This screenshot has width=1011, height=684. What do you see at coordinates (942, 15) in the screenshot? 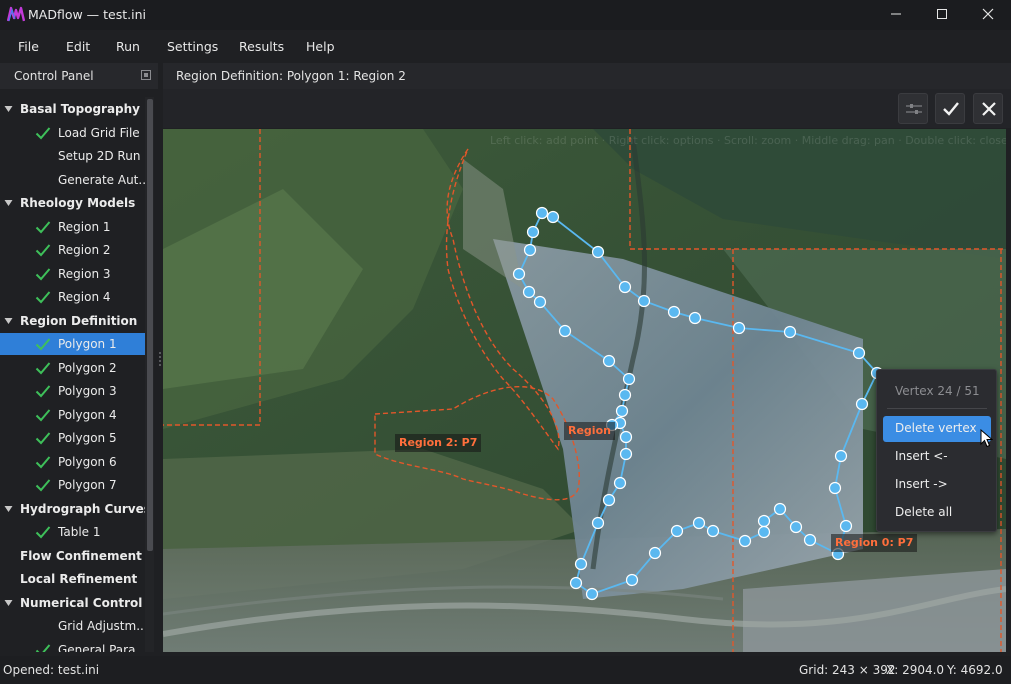
I see `maximize-button` at bounding box center [942, 15].